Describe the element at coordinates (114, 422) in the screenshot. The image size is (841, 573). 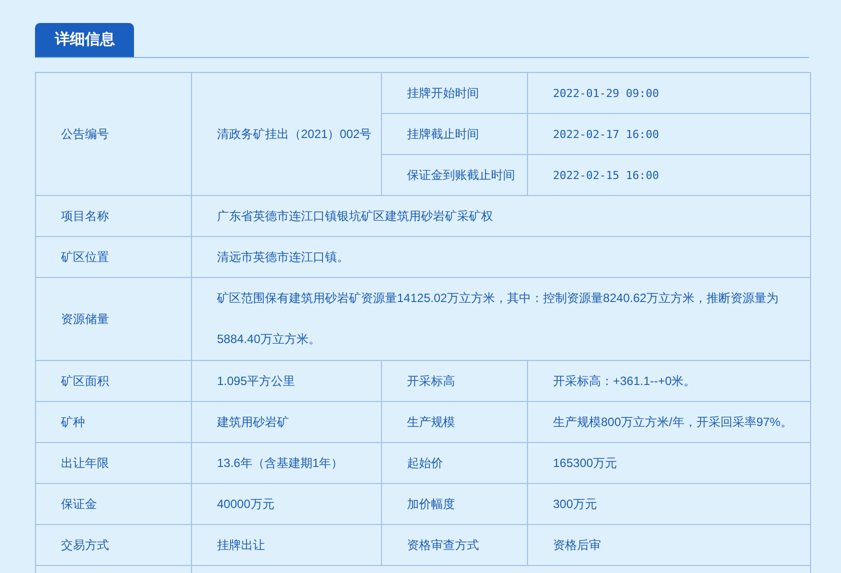
I see `field-label: 矿种` at that location.